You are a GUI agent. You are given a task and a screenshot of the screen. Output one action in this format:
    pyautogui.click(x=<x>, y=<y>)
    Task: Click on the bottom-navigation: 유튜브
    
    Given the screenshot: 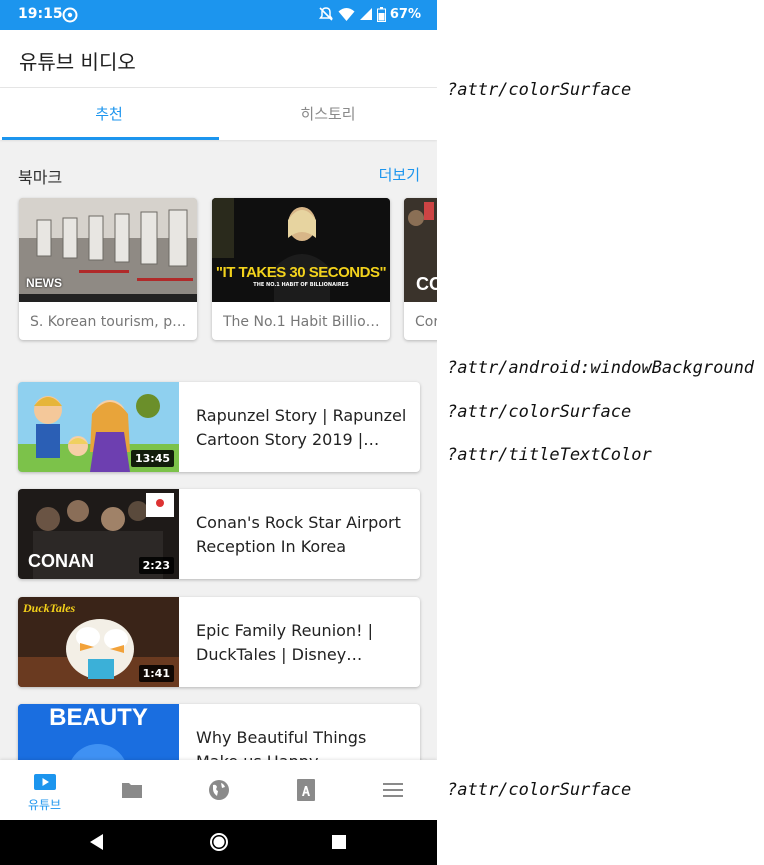 What is the action you would take?
    pyautogui.click(x=218, y=790)
    